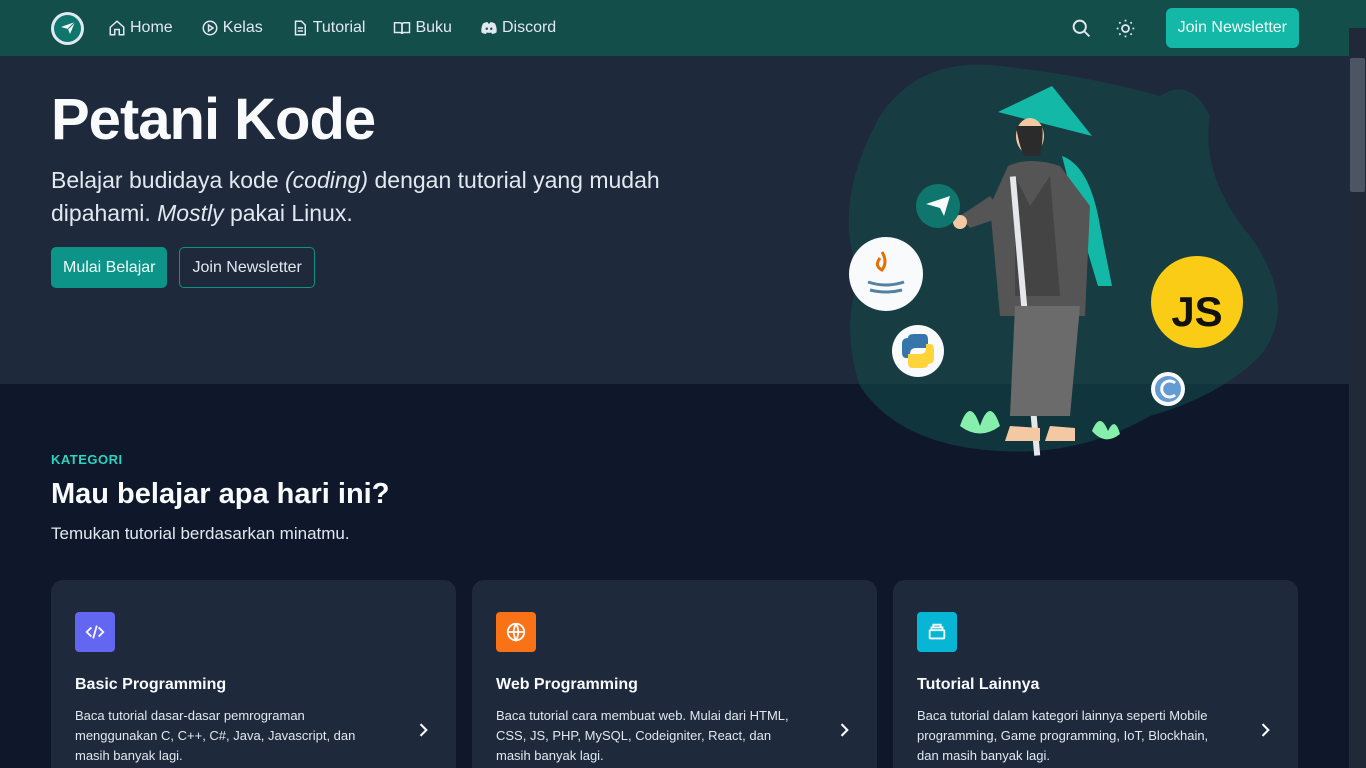  What do you see at coordinates (978, 684) in the screenshot?
I see `card-title: Tutorial Lainnya` at bounding box center [978, 684].